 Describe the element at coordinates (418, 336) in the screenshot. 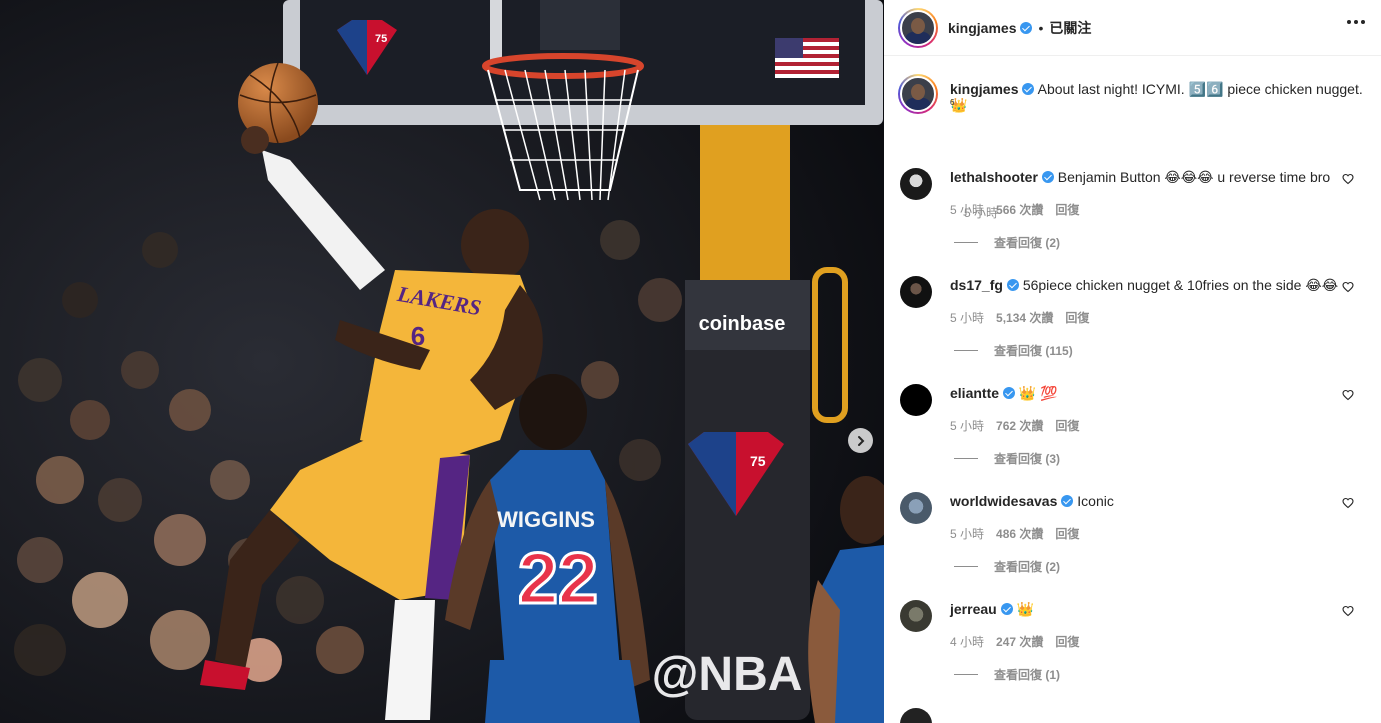

I see `lakers-jersey-number: 6` at that location.